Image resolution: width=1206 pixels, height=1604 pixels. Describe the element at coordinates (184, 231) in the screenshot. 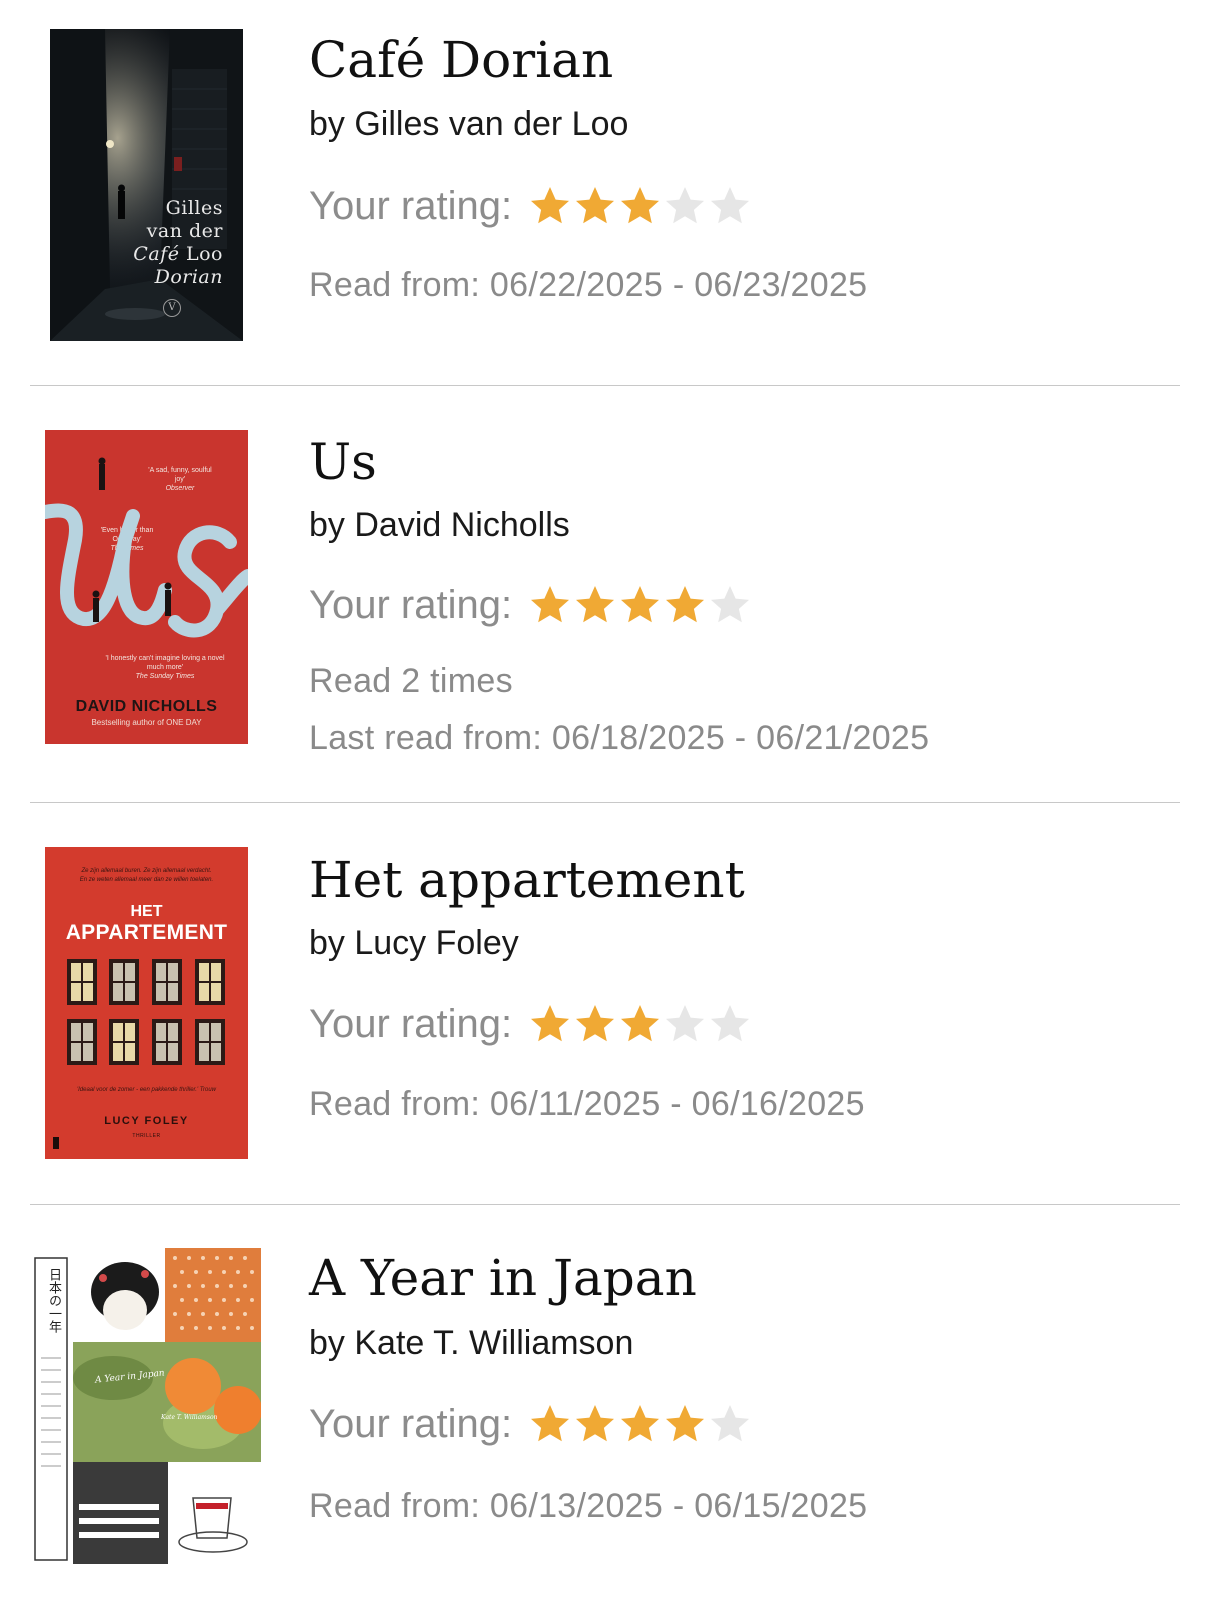

I see `cover-author-line: van der` at that location.